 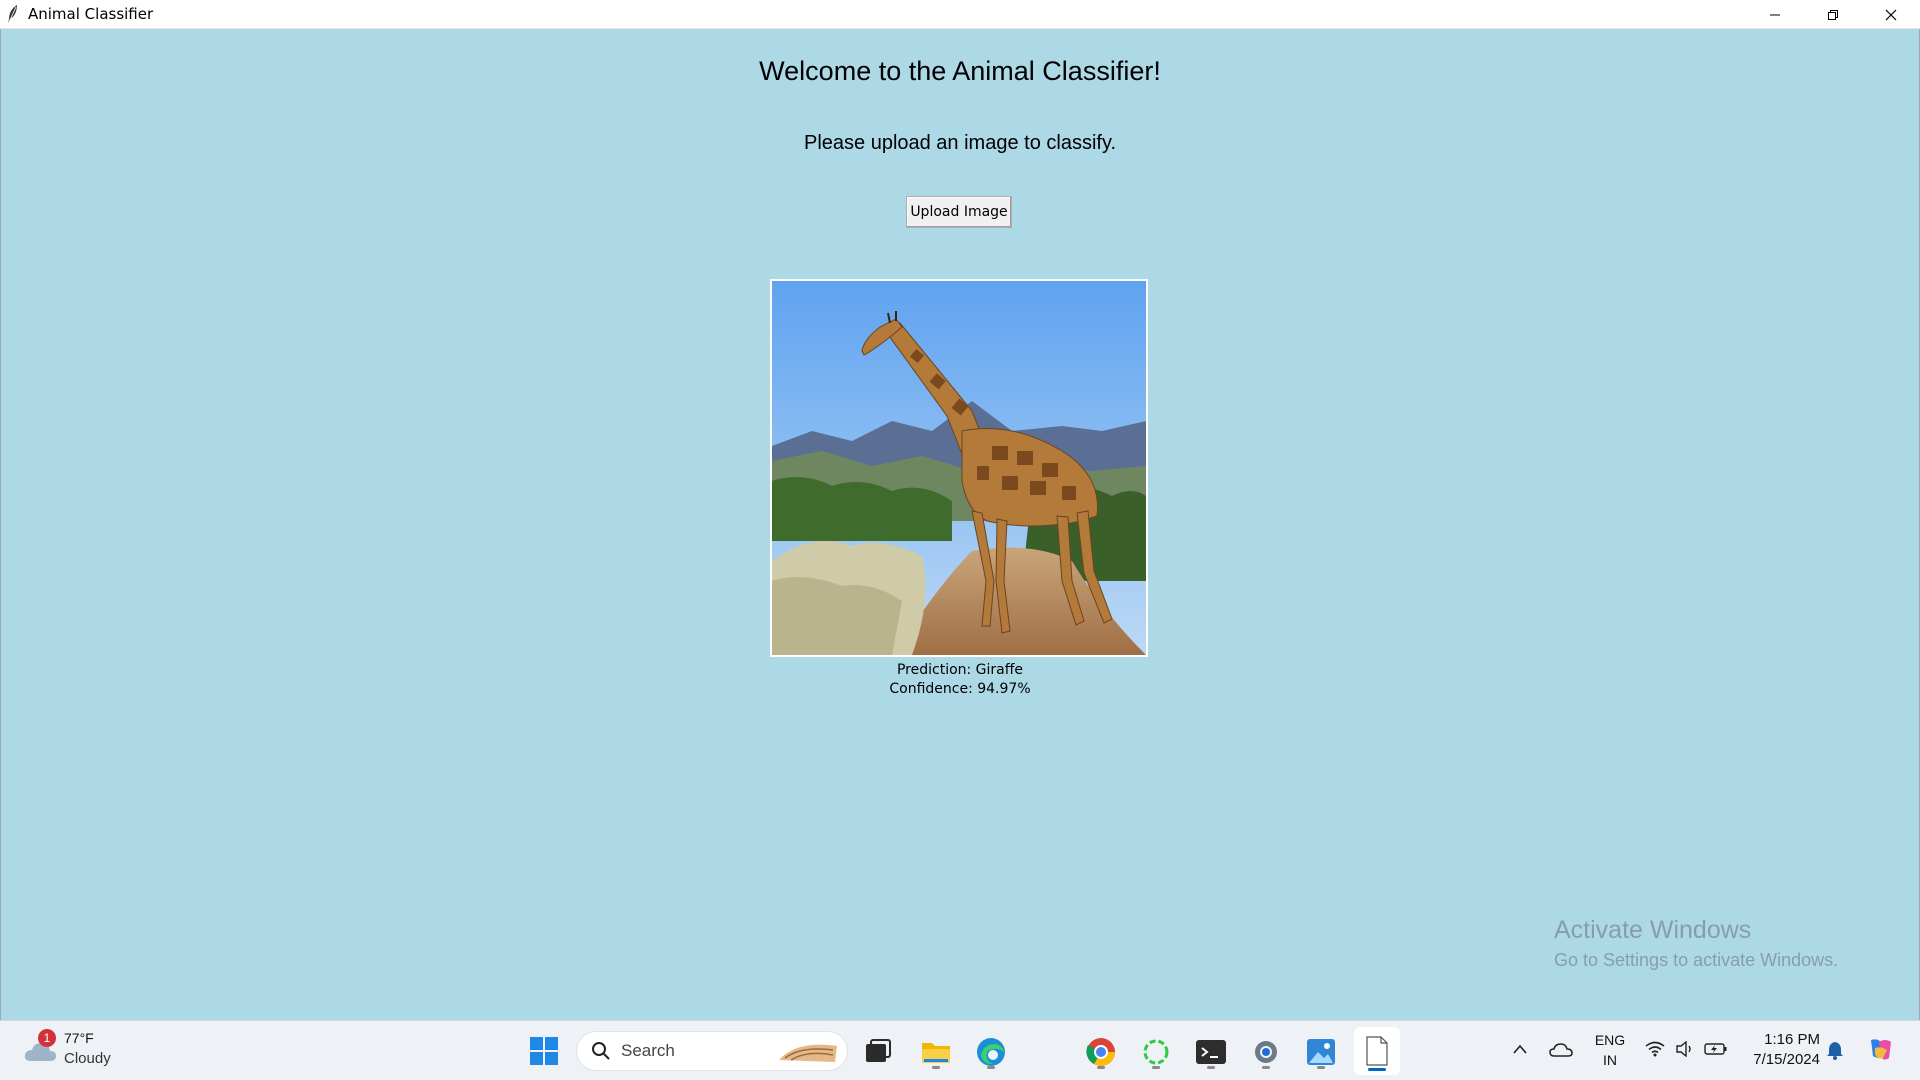 I want to click on terminal-button, so click(x=1211, y=1052).